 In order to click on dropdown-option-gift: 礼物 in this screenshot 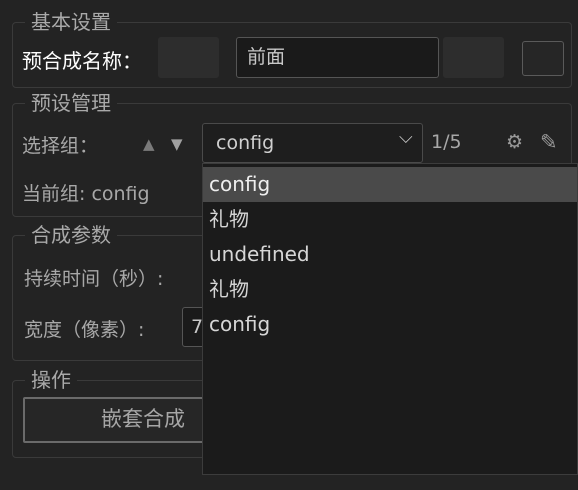, I will do `click(390, 219)`.